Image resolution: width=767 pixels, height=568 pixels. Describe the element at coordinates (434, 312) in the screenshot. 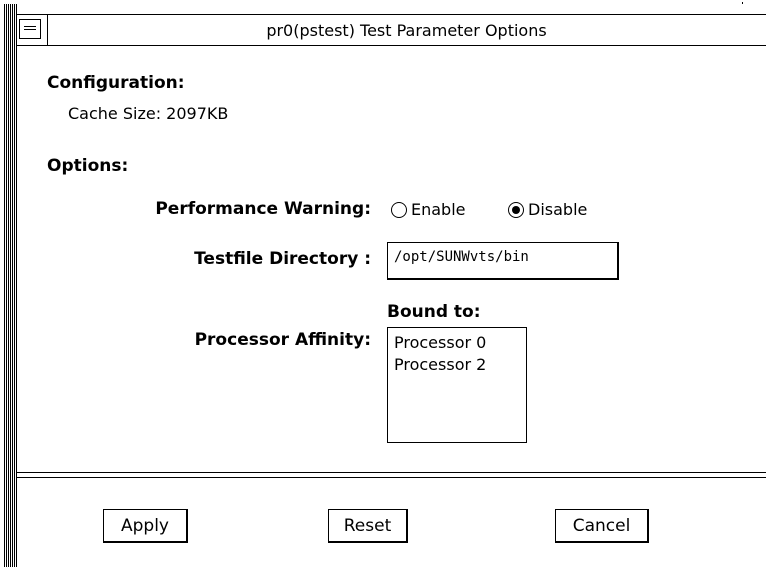

I see `bound-to-caption: Bound to:` at that location.